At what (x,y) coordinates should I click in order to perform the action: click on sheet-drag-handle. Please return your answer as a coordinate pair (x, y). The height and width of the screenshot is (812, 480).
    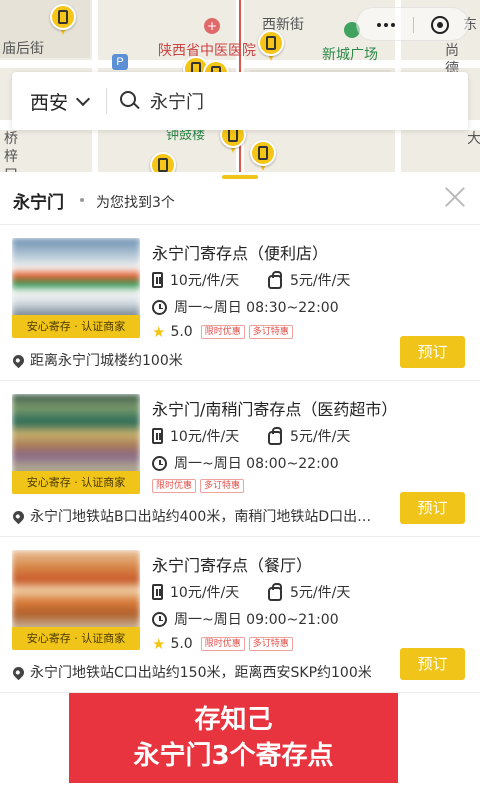
    Looking at the image, I should click on (240, 177).